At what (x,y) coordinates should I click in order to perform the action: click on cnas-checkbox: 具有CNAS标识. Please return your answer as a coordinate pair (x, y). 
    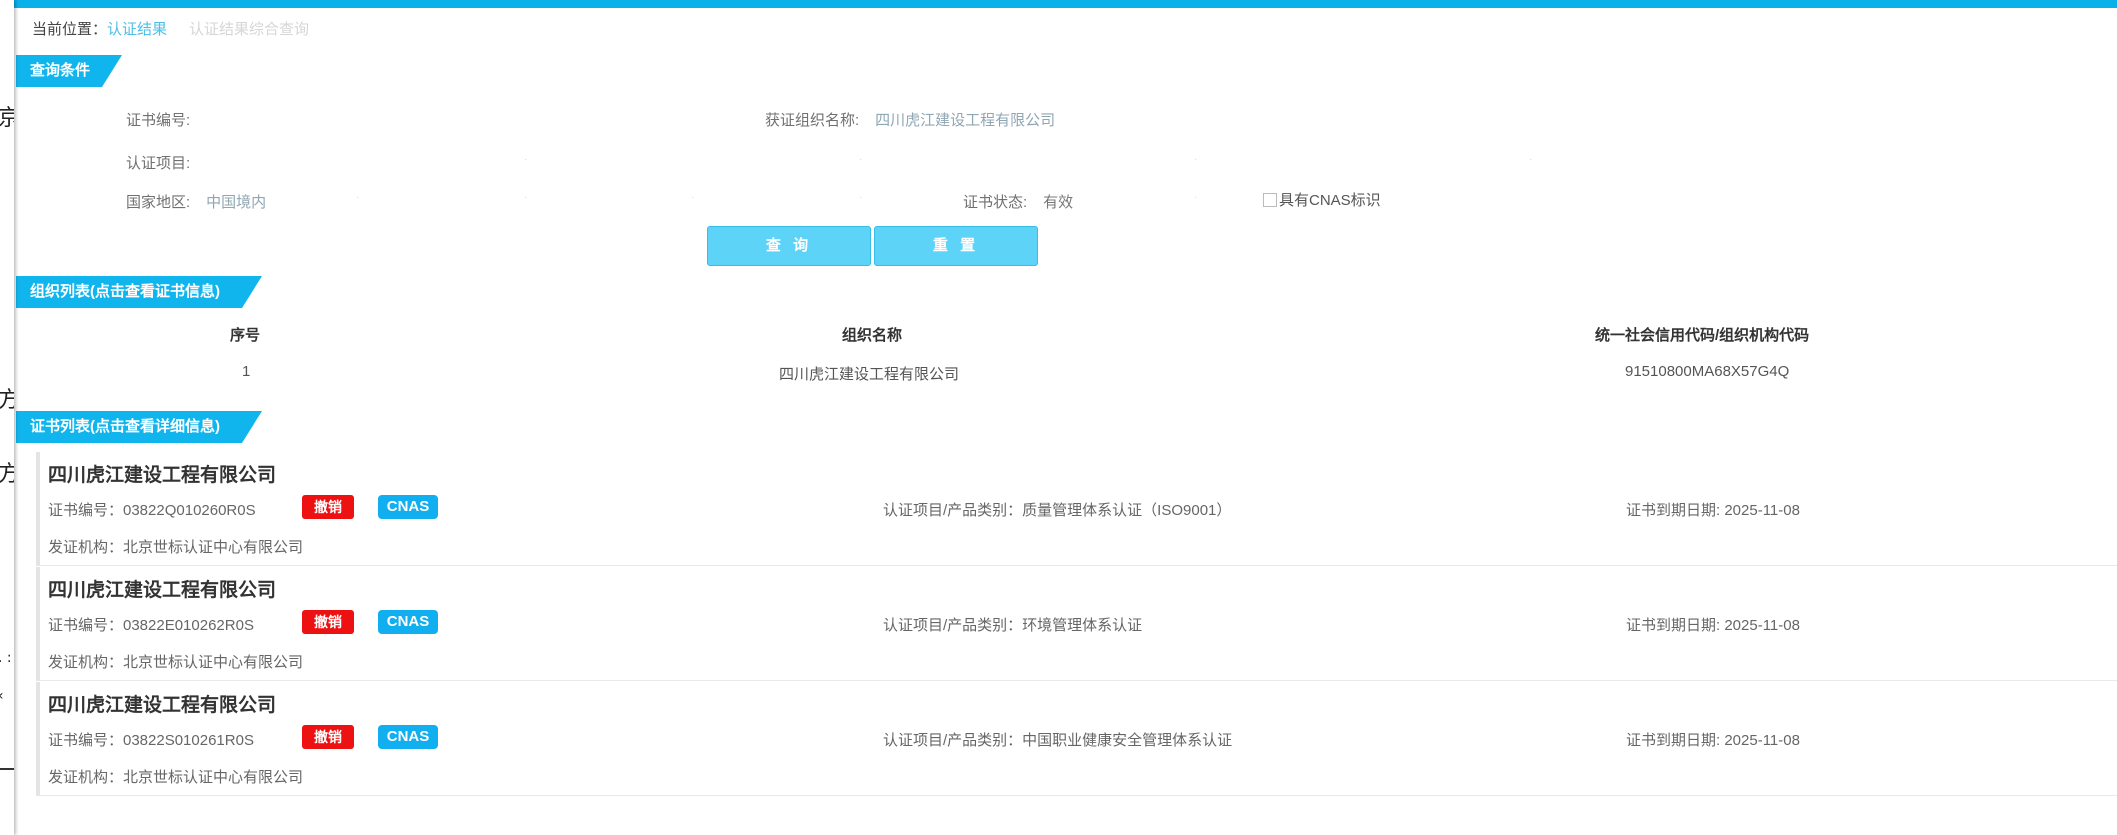
    Looking at the image, I should click on (1322, 199).